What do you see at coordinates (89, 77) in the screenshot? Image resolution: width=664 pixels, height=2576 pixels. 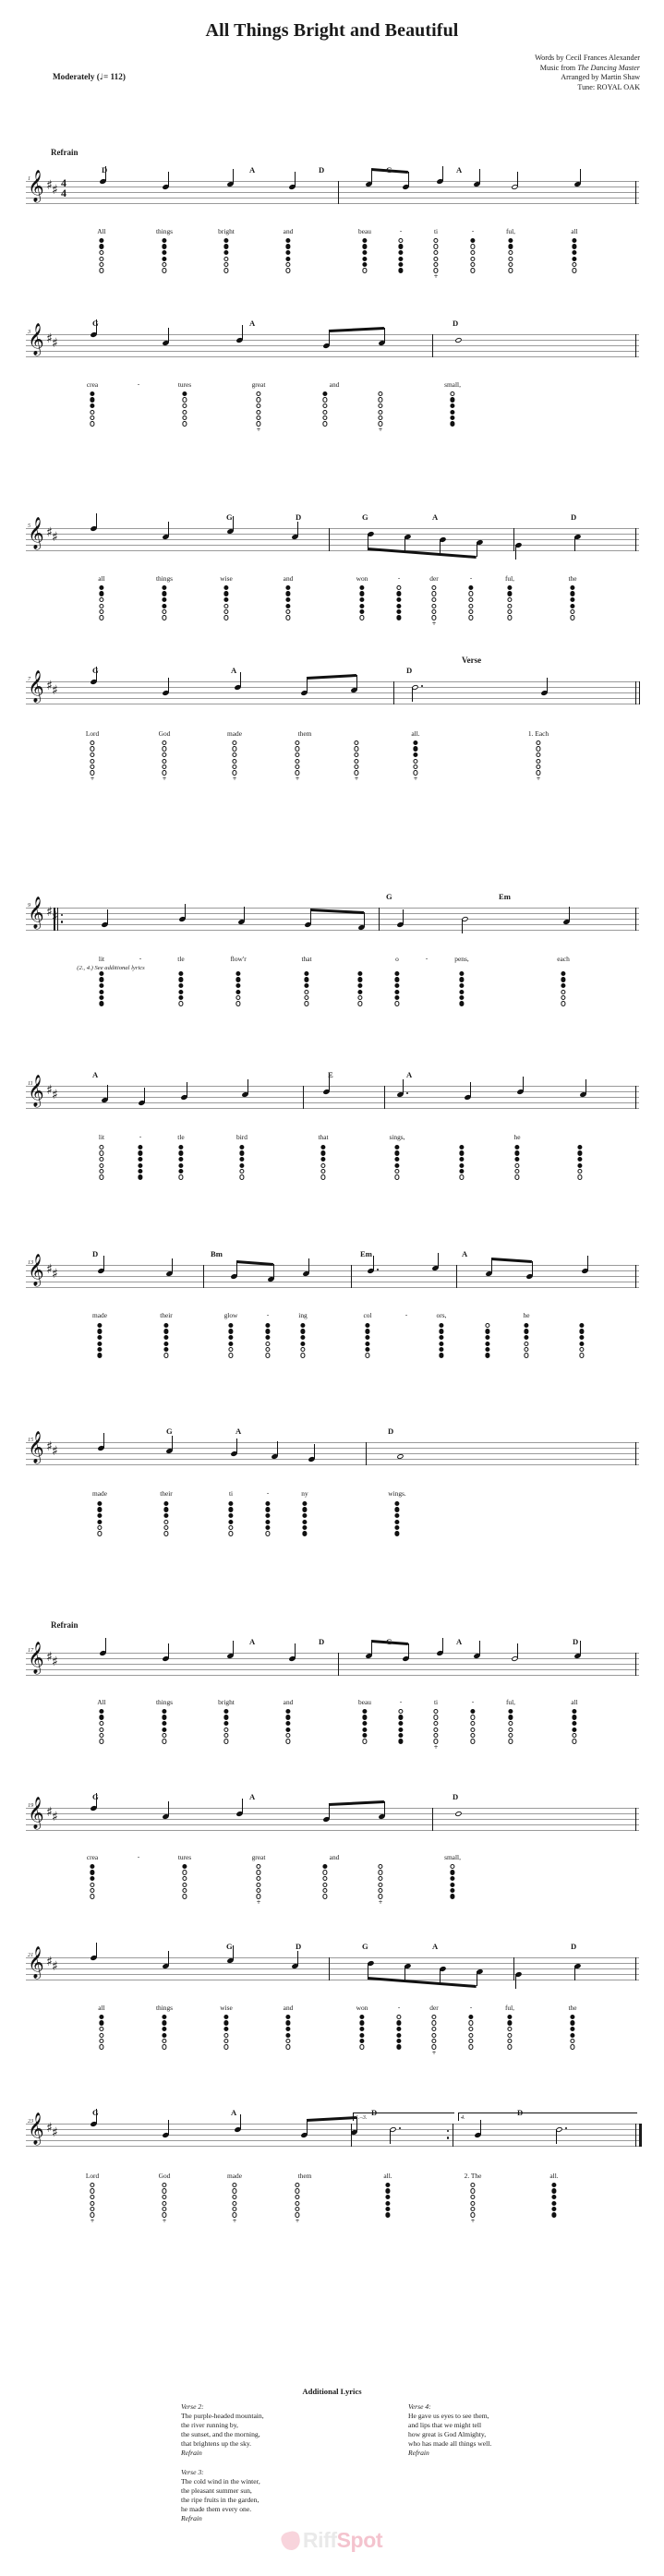 I see `tempo-marking: Moderately (♩= 112)` at bounding box center [89, 77].